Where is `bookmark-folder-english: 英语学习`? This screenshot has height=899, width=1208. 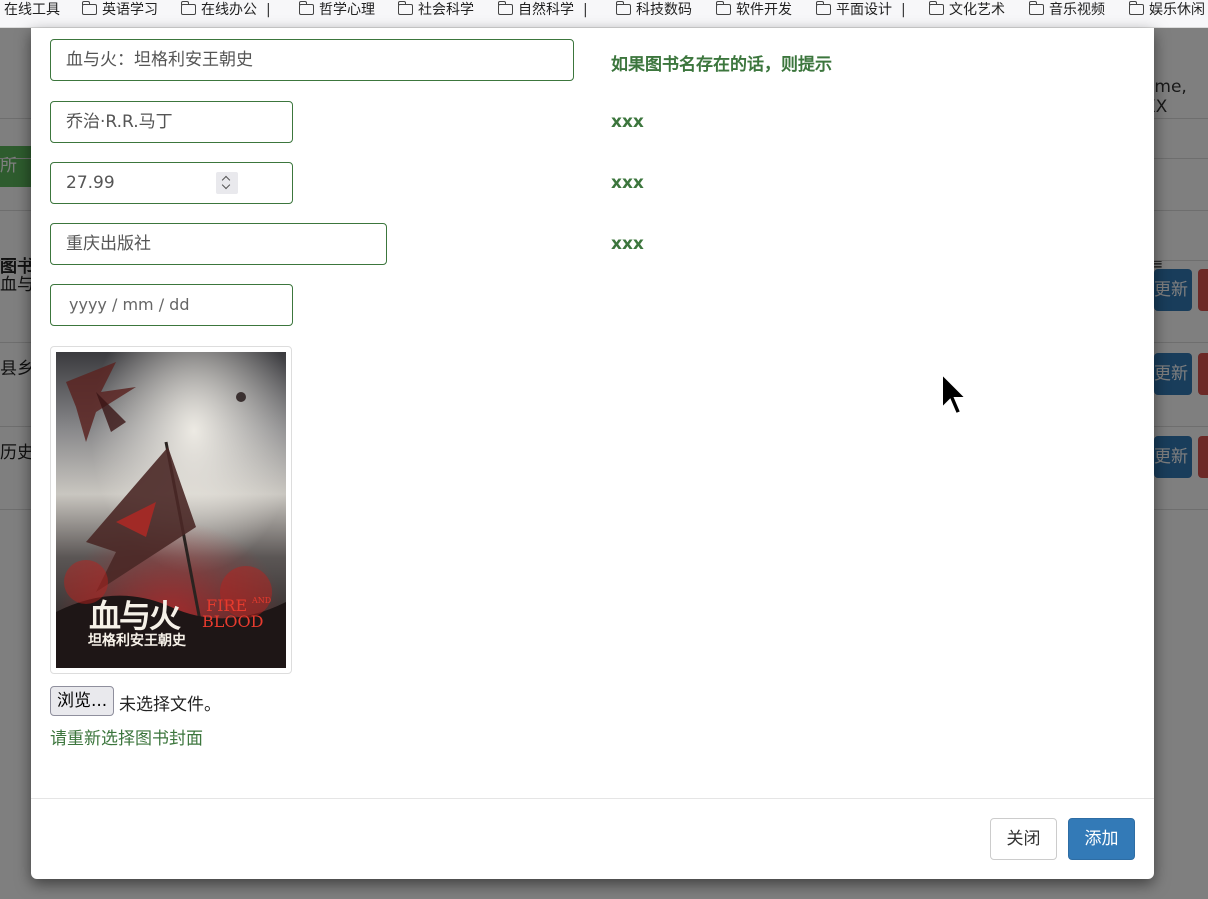 bookmark-folder-english: 英语学习 is located at coordinates (119, 10).